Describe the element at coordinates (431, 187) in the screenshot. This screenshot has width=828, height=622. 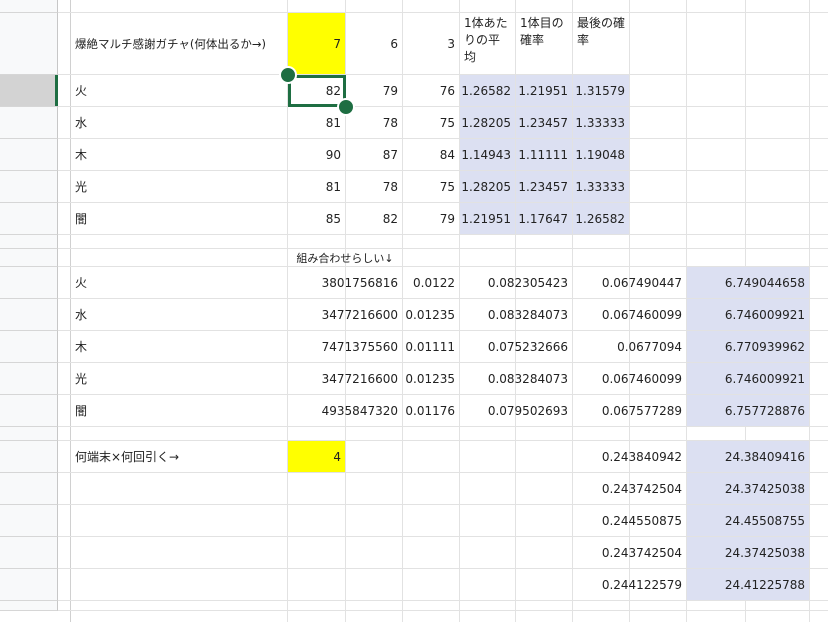
I see `cell-r536-c4: 75` at that location.